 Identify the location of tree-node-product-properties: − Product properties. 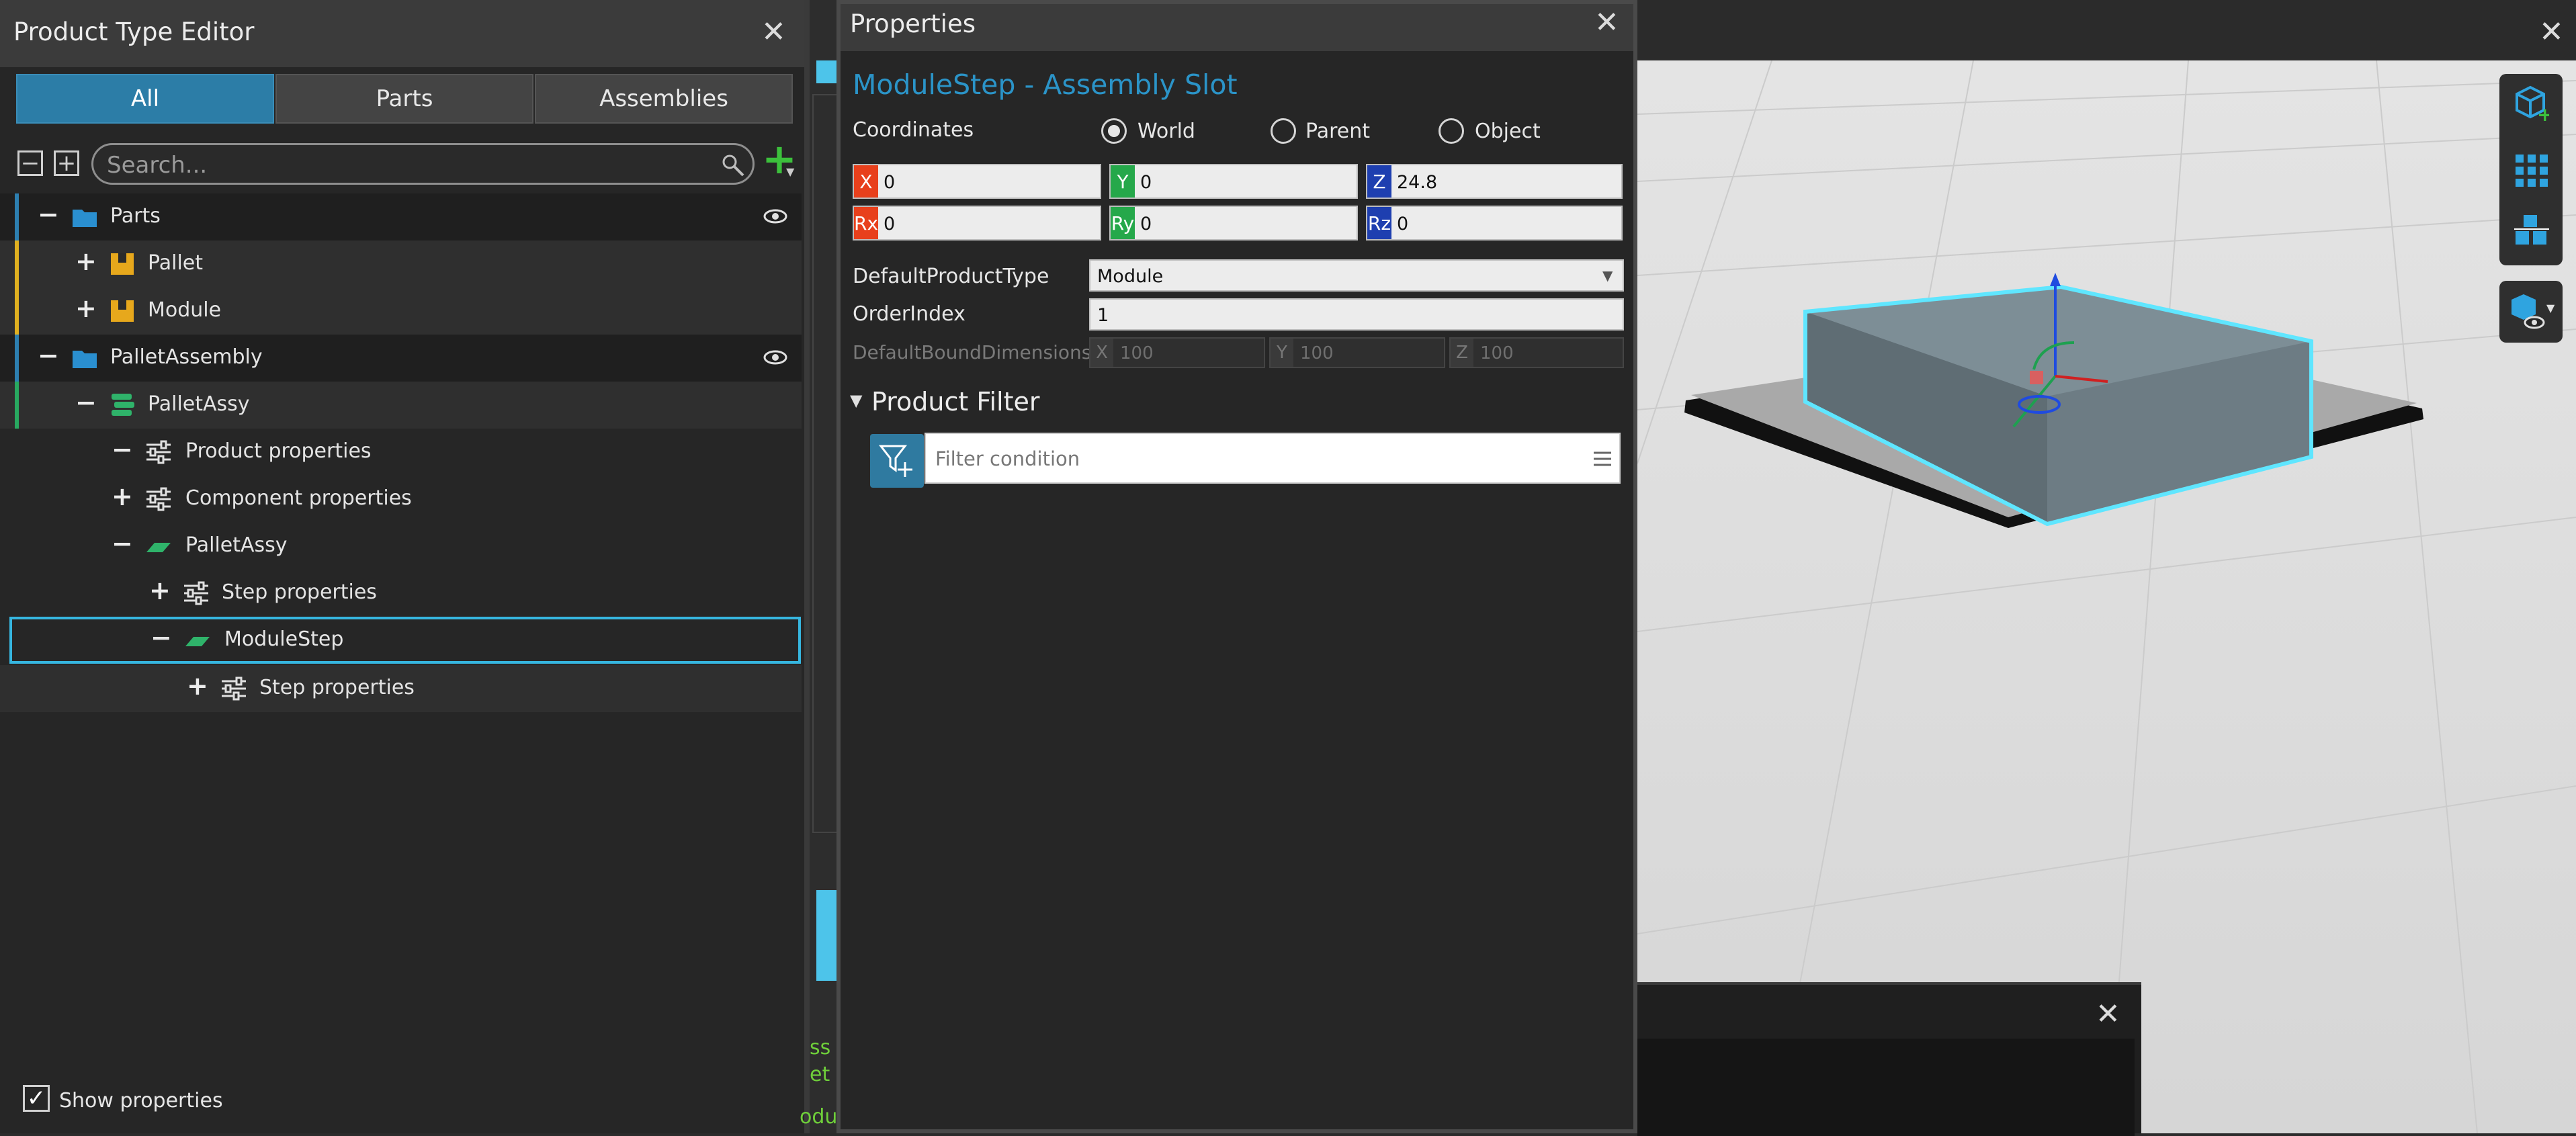
(401, 452).